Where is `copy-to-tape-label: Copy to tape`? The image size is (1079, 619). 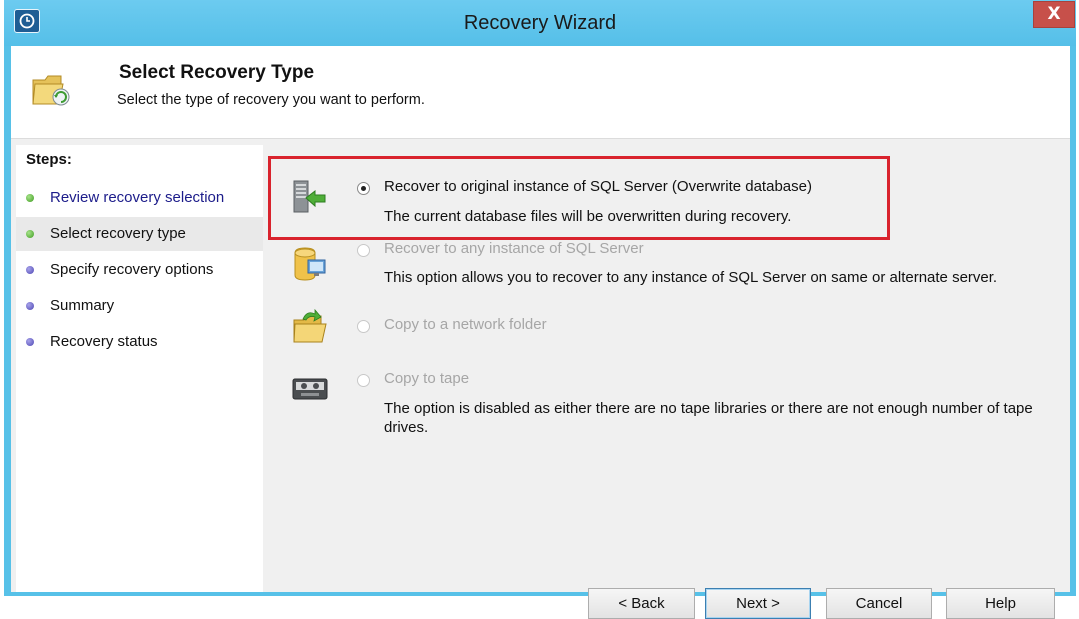
copy-to-tape-label: Copy to tape is located at coordinates (426, 378).